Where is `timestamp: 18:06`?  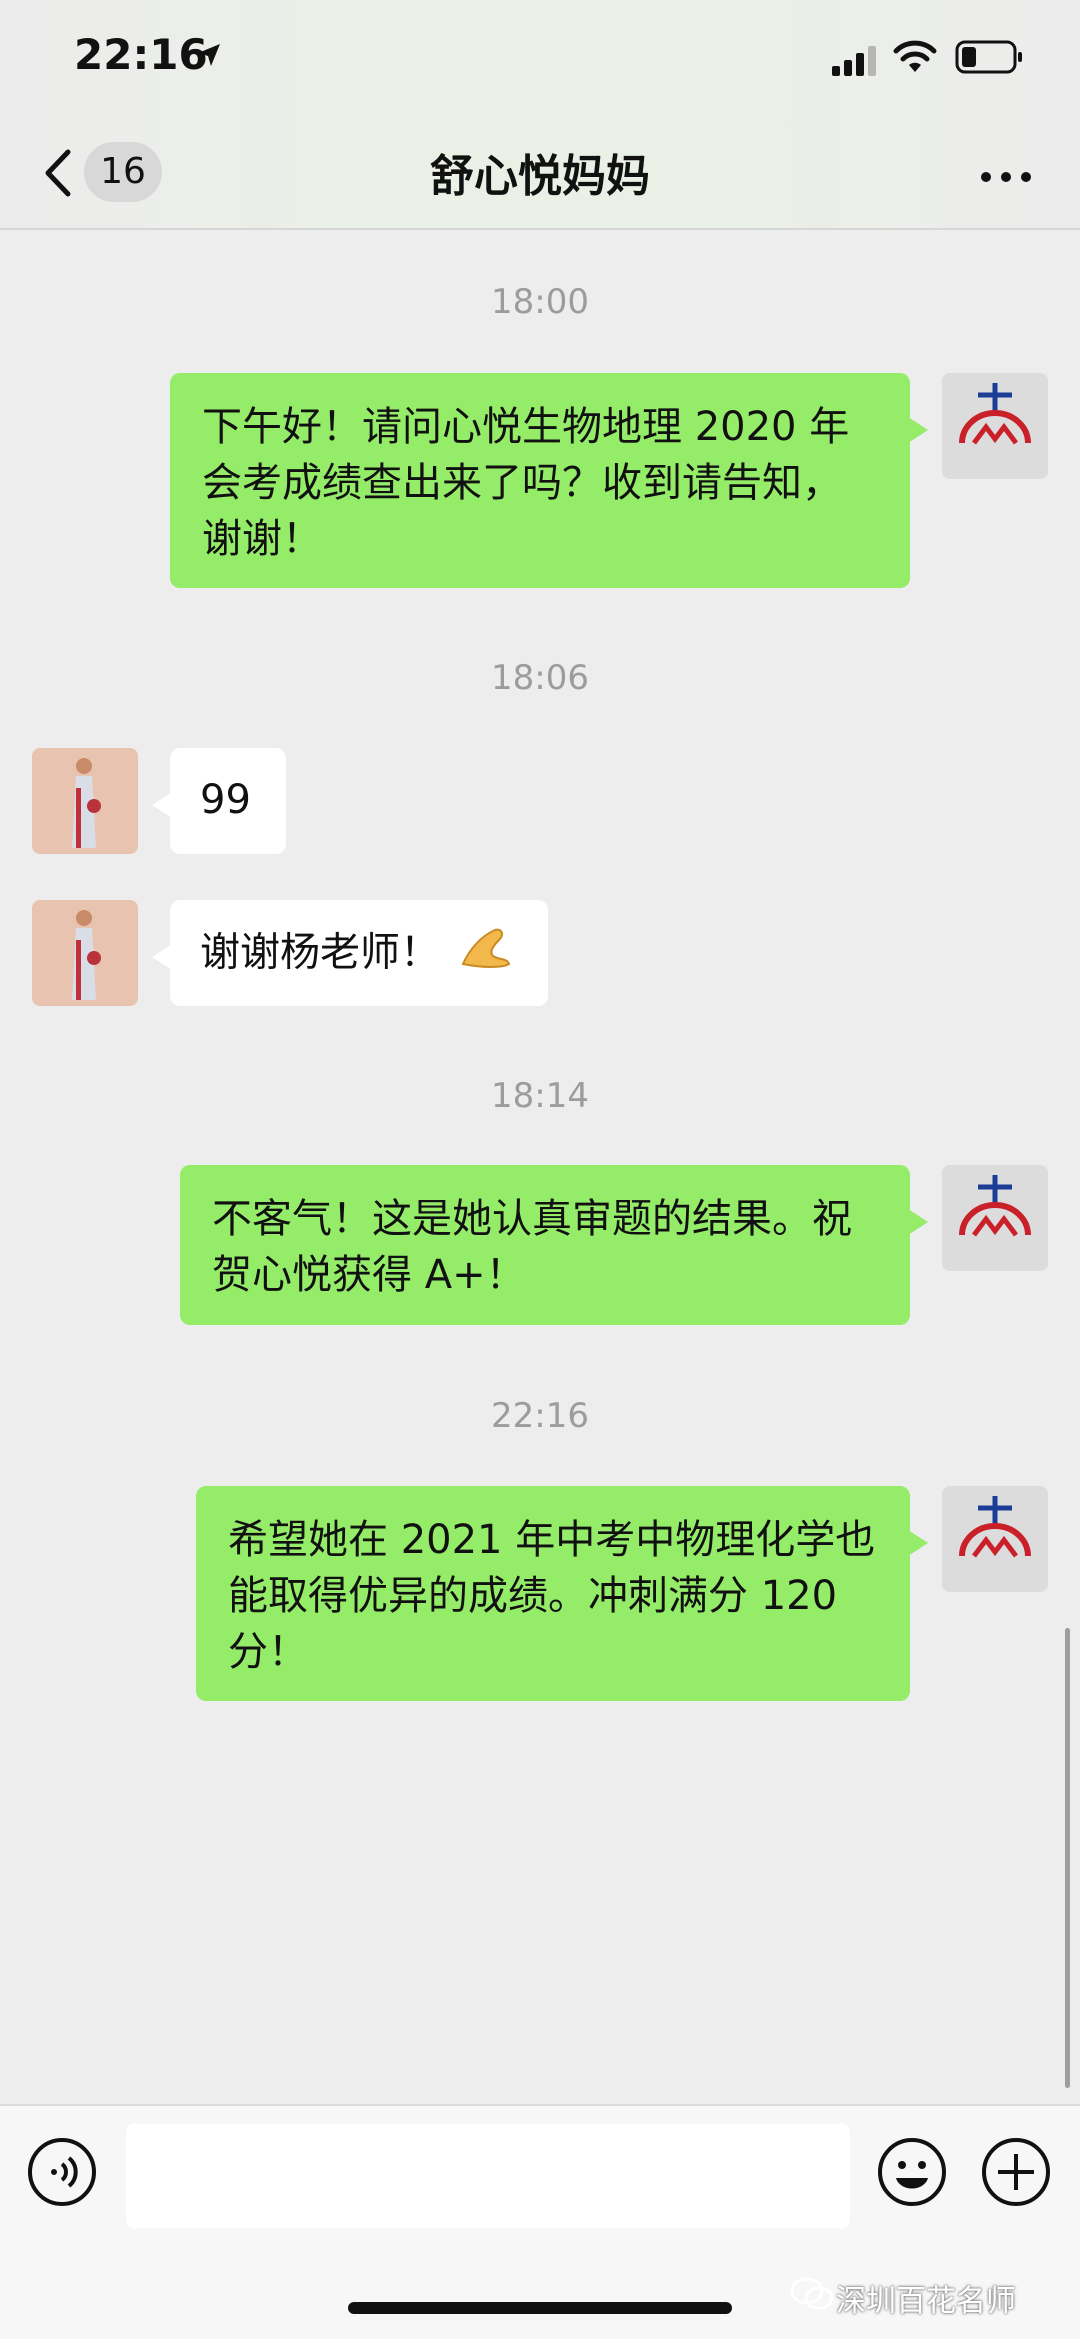
timestamp: 18:06 is located at coordinates (540, 678).